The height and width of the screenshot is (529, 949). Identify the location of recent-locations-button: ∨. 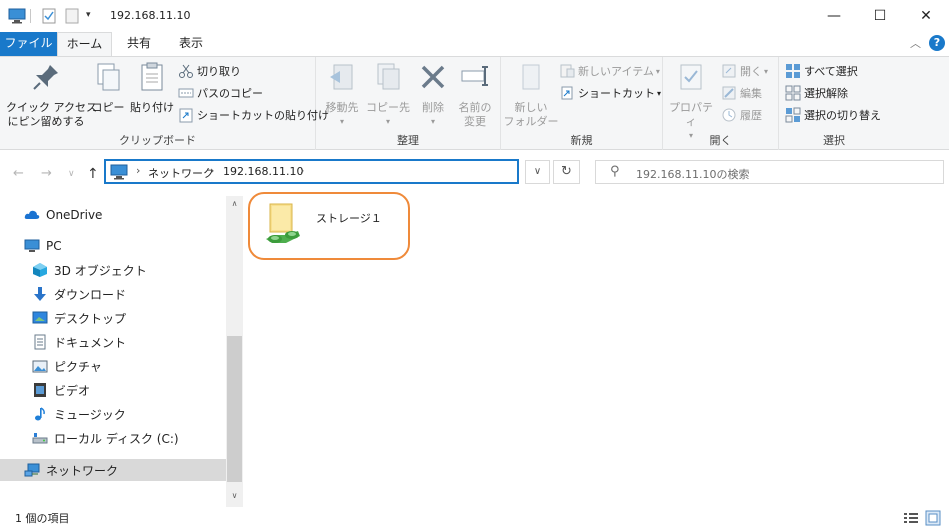
(71, 174).